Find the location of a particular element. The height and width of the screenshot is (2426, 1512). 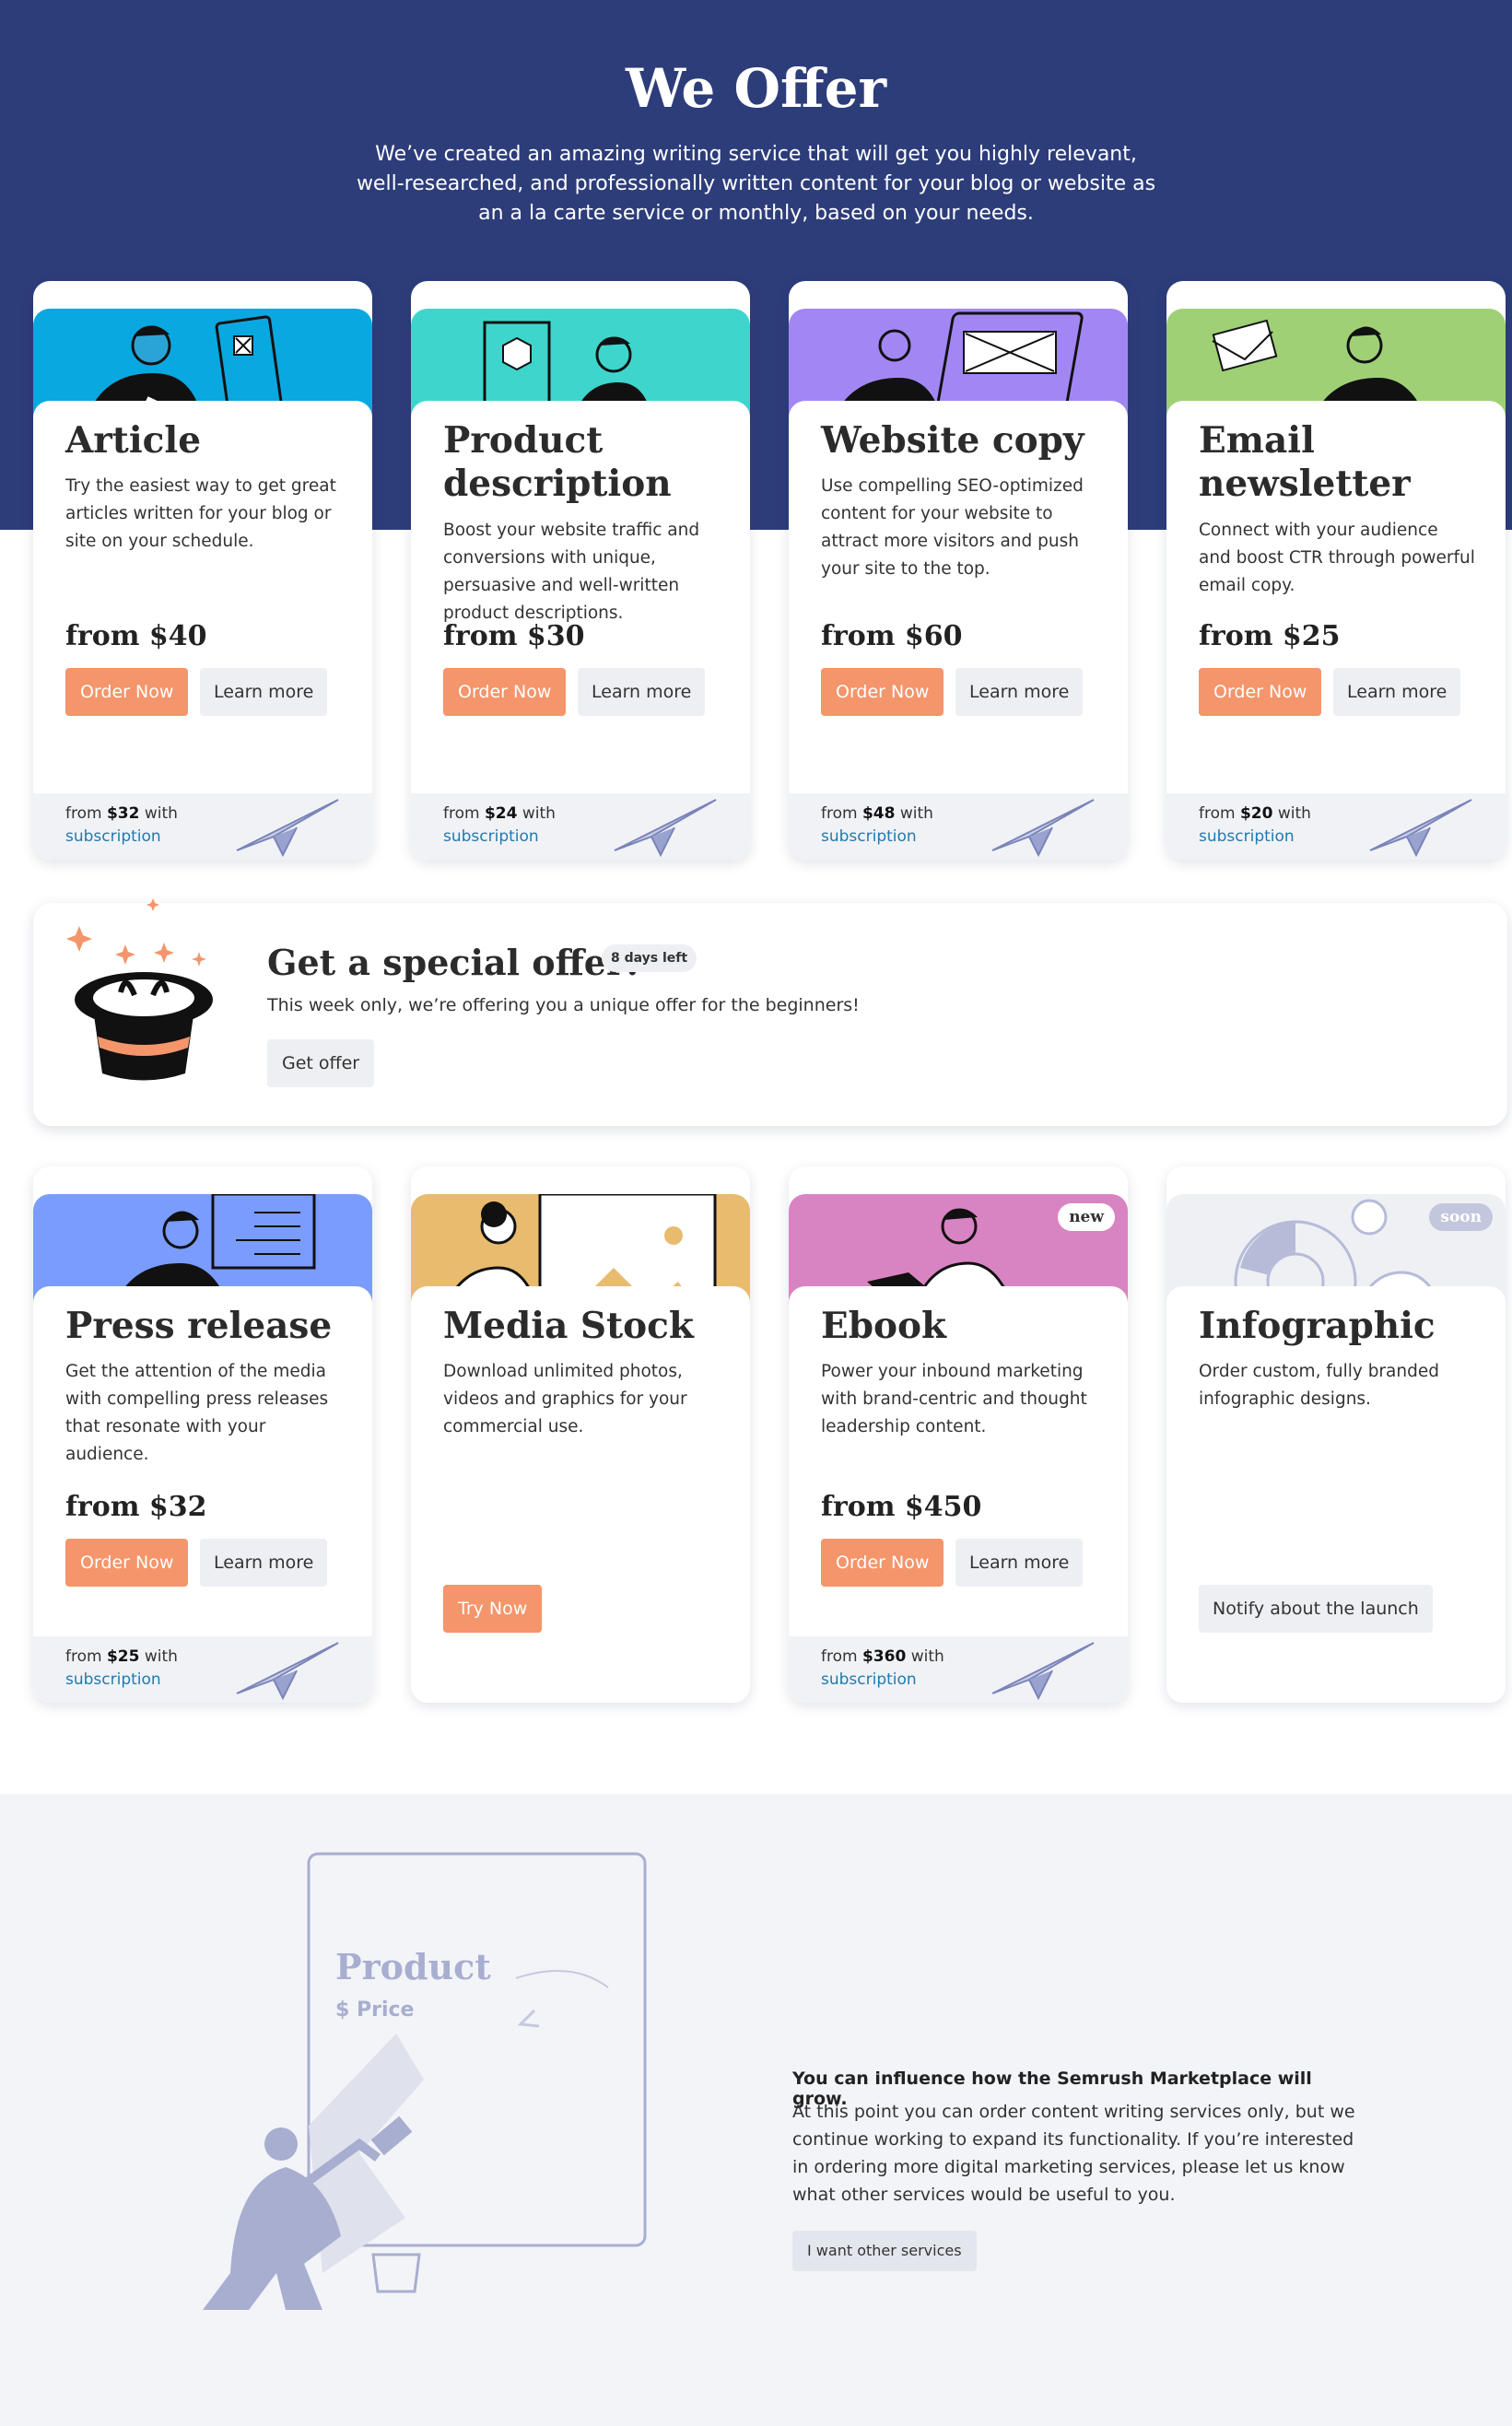

card-title: Email newsletter is located at coordinates (1305, 462).